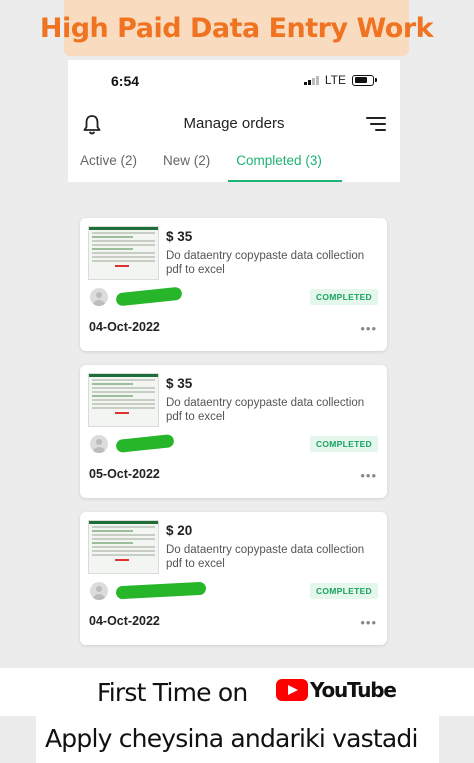  I want to click on order-date: 05-Oct-2022, so click(124, 474).